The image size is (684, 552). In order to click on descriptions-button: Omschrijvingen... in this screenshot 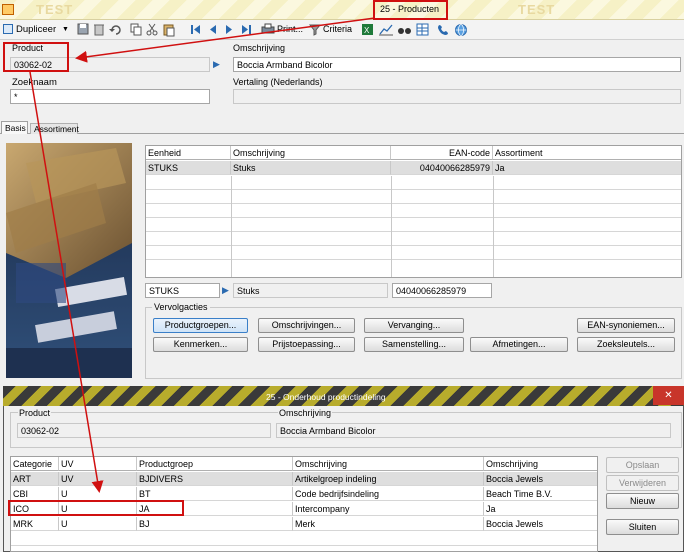, I will do `click(306, 325)`.